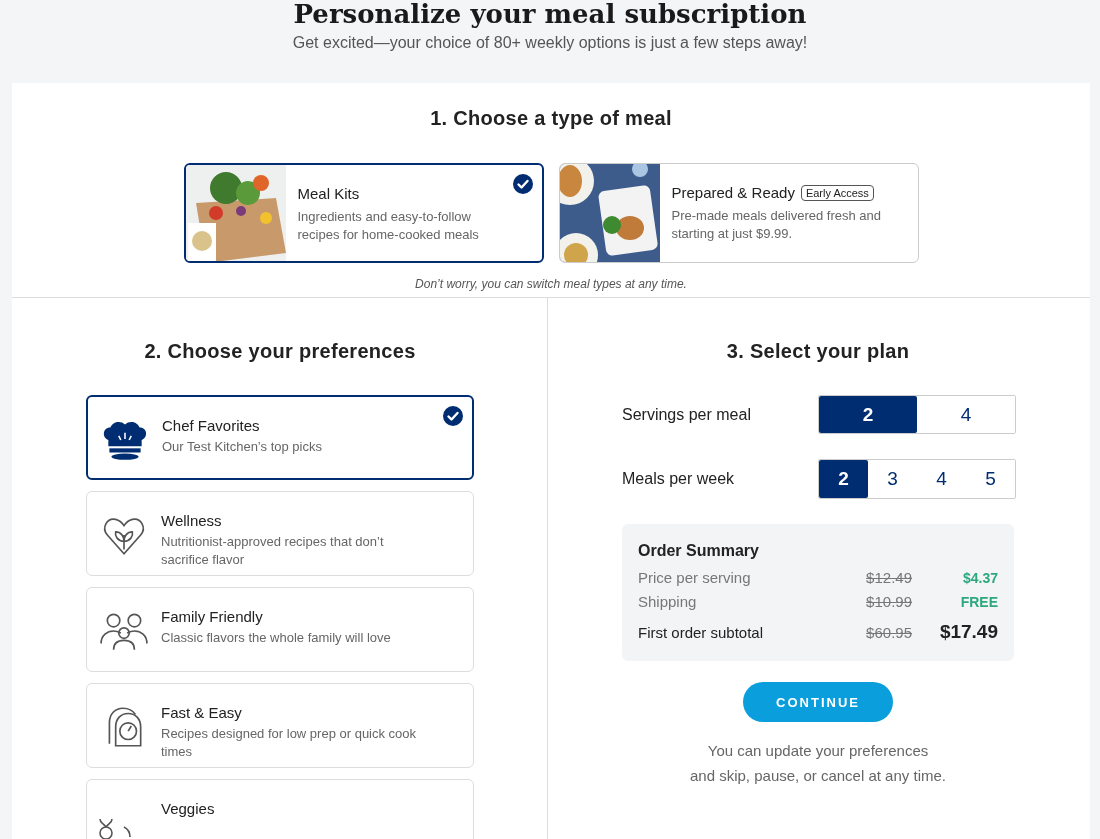  What do you see at coordinates (388, 226) in the screenshot?
I see `meal-type-description: Ingredients and easy-to-follow recipes for home-cooked meals` at bounding box center [388, 226].